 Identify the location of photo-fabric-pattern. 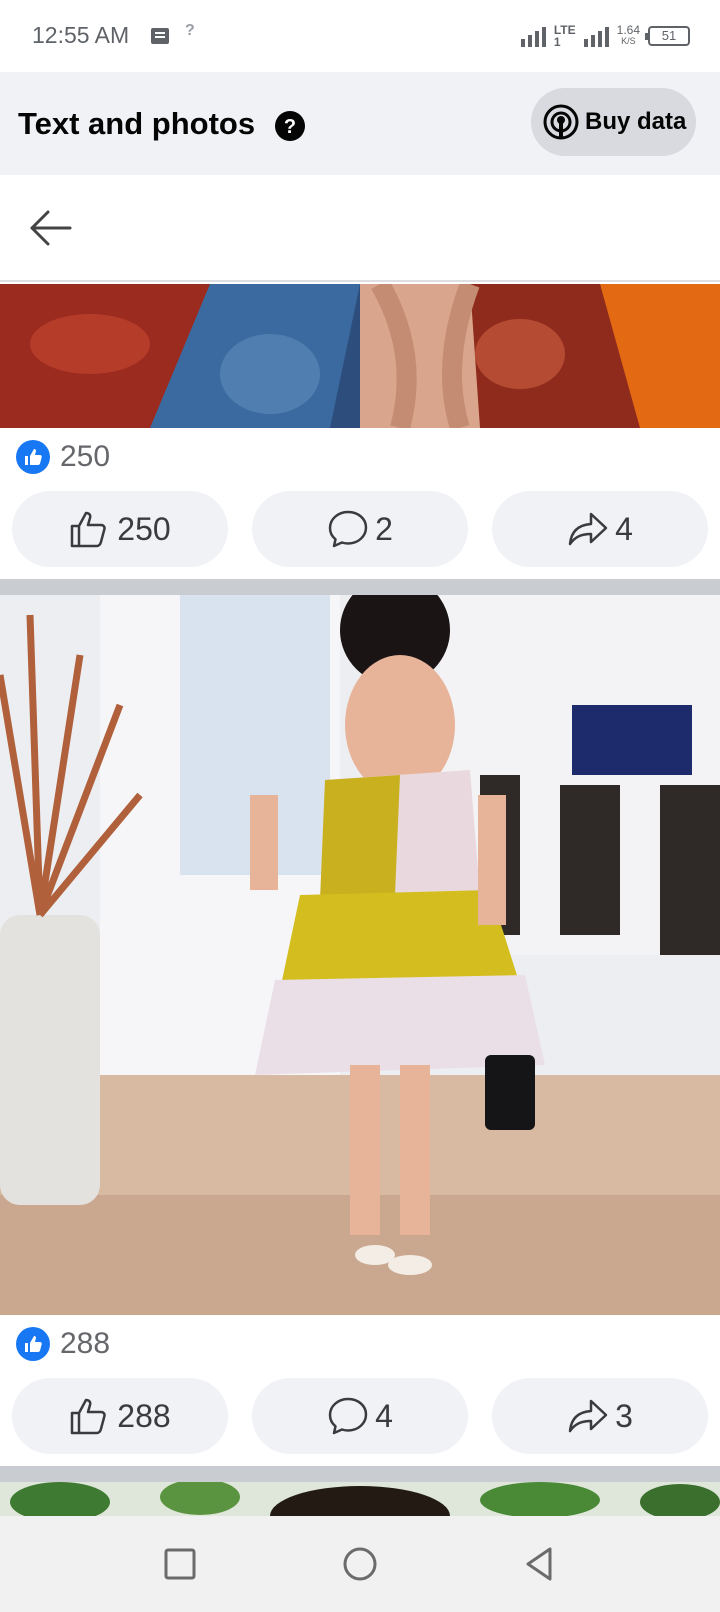
(360, 356).